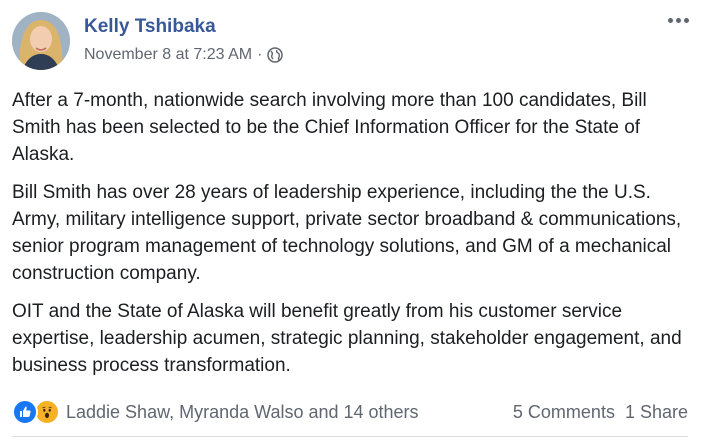 The image size is (705, 445). What do you see at coordinates (656, 412) in the screenshot?
I see `shares-count: 1 Share` at bounding box center [656, 412].